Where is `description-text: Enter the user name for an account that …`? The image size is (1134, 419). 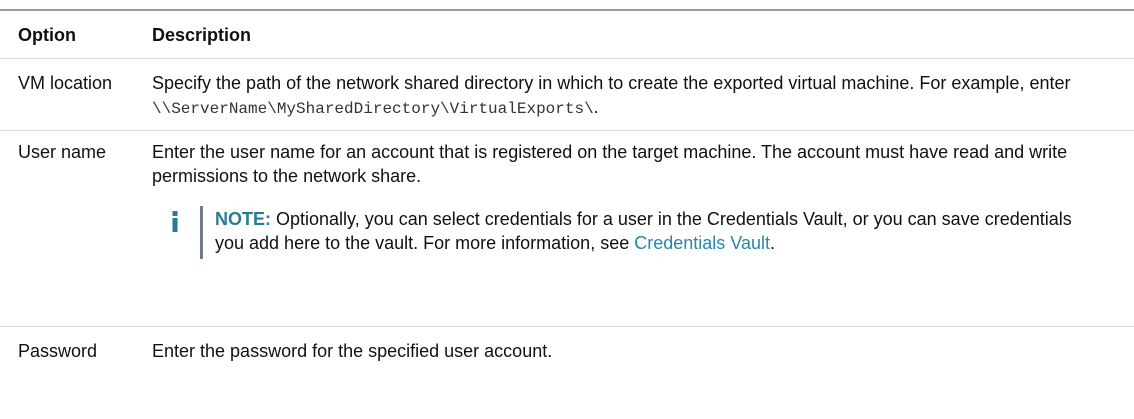 description-text: Enter the user name for an account that … is located at coordinates (610, 164).